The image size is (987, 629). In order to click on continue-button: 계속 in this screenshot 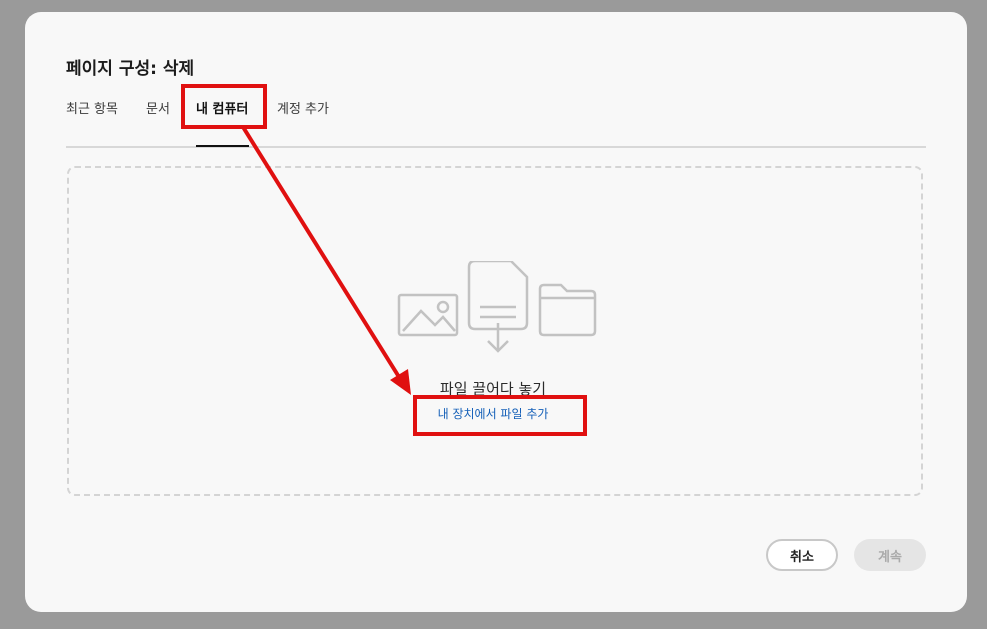, I will do `click(890, 555)`.